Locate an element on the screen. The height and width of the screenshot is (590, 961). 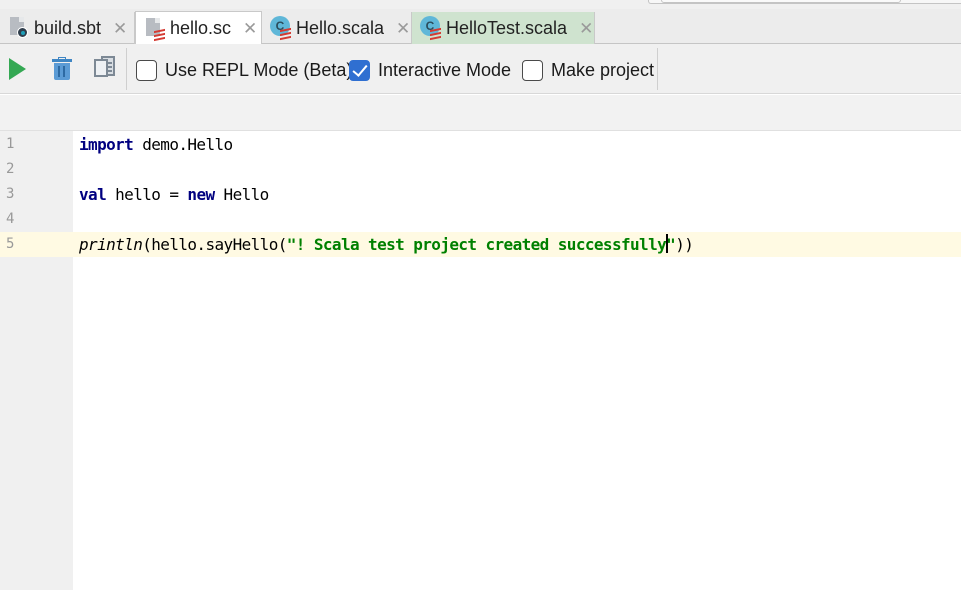
string-token: " is located at coordinates (671, 244).